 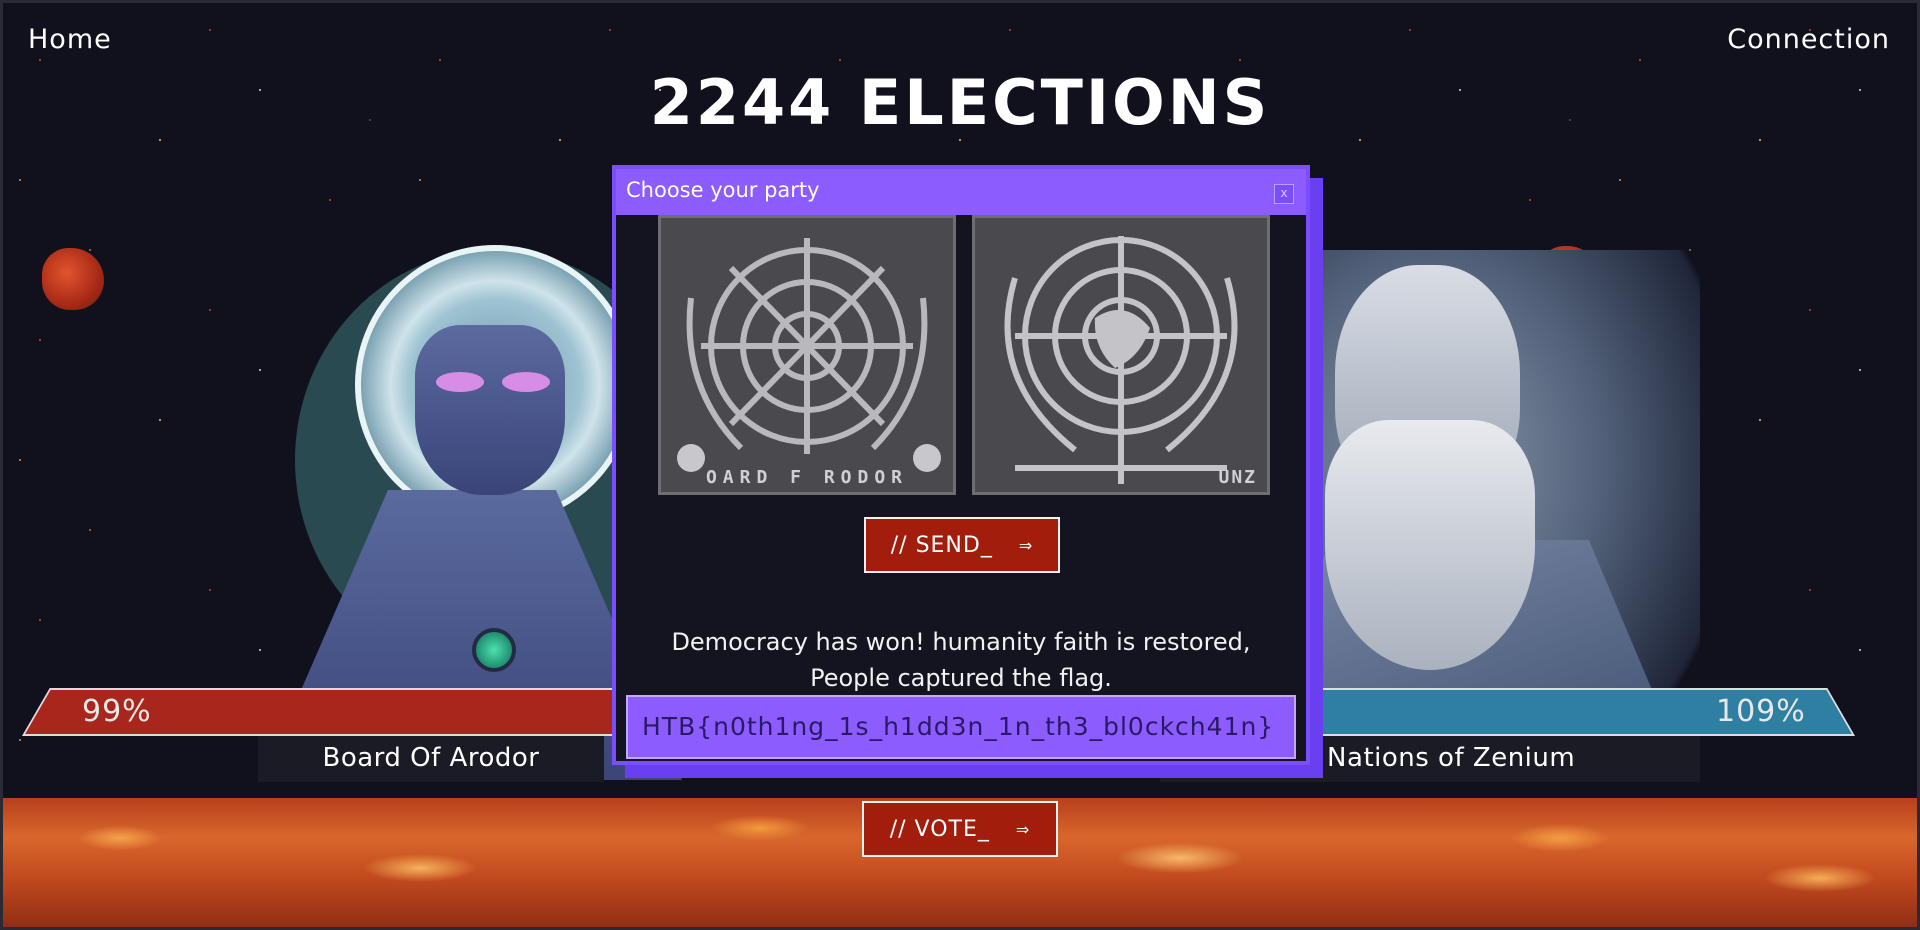 What do you see at coordinates (1761, 711) in the screenshot?
I see `vote-percent-right: 109%` at bounding box center [1761, 711].